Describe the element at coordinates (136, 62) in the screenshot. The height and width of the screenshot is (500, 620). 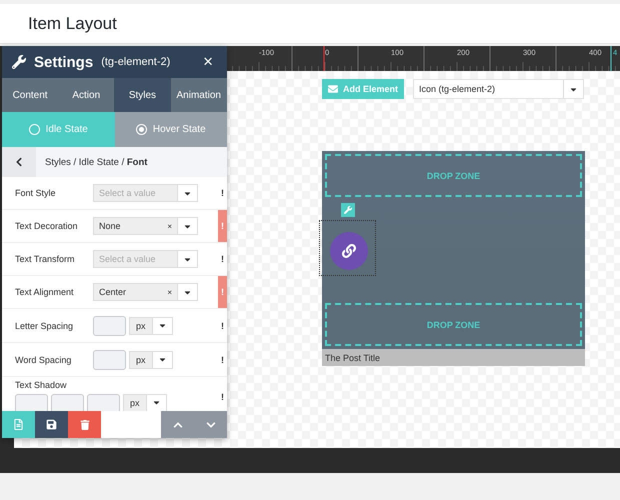
I see `element-id: (tg-element-2)` at that location.